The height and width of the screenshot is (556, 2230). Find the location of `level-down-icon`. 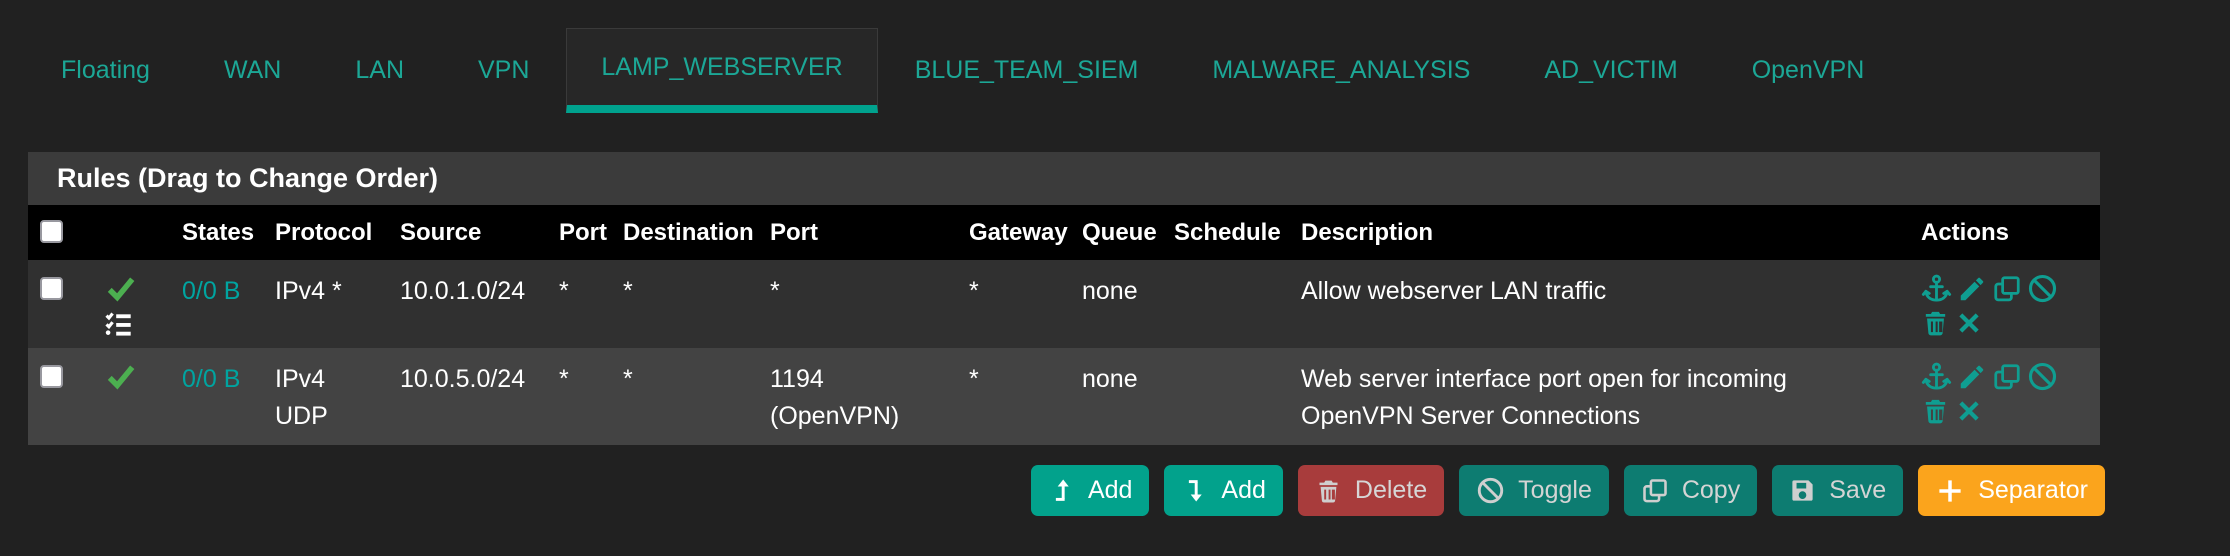

level-down-icon is located at coordinates (1194, 490).